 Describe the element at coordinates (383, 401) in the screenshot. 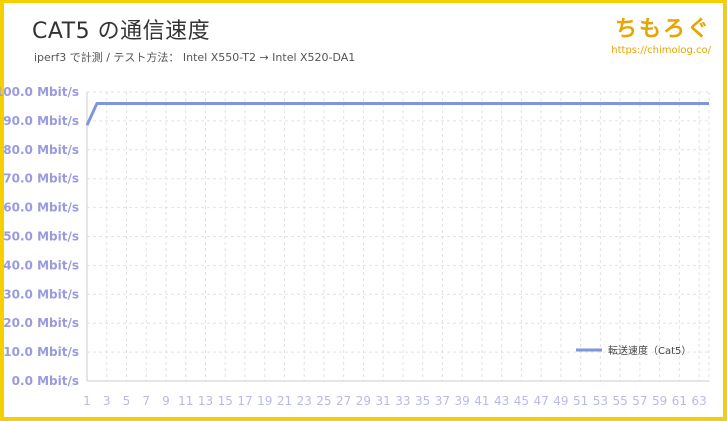

I see `x-tick-label: 31` at that location.